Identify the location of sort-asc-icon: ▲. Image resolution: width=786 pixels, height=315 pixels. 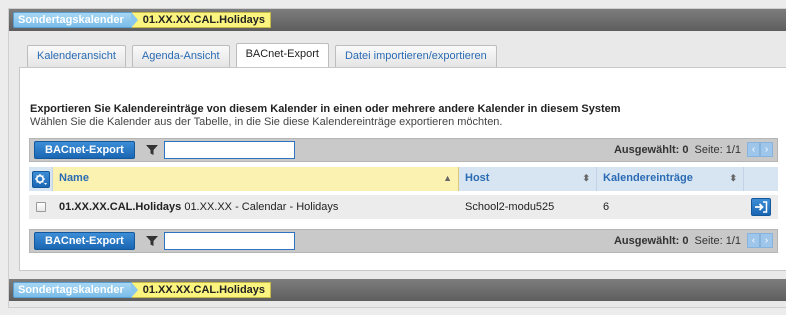
(447, 178).